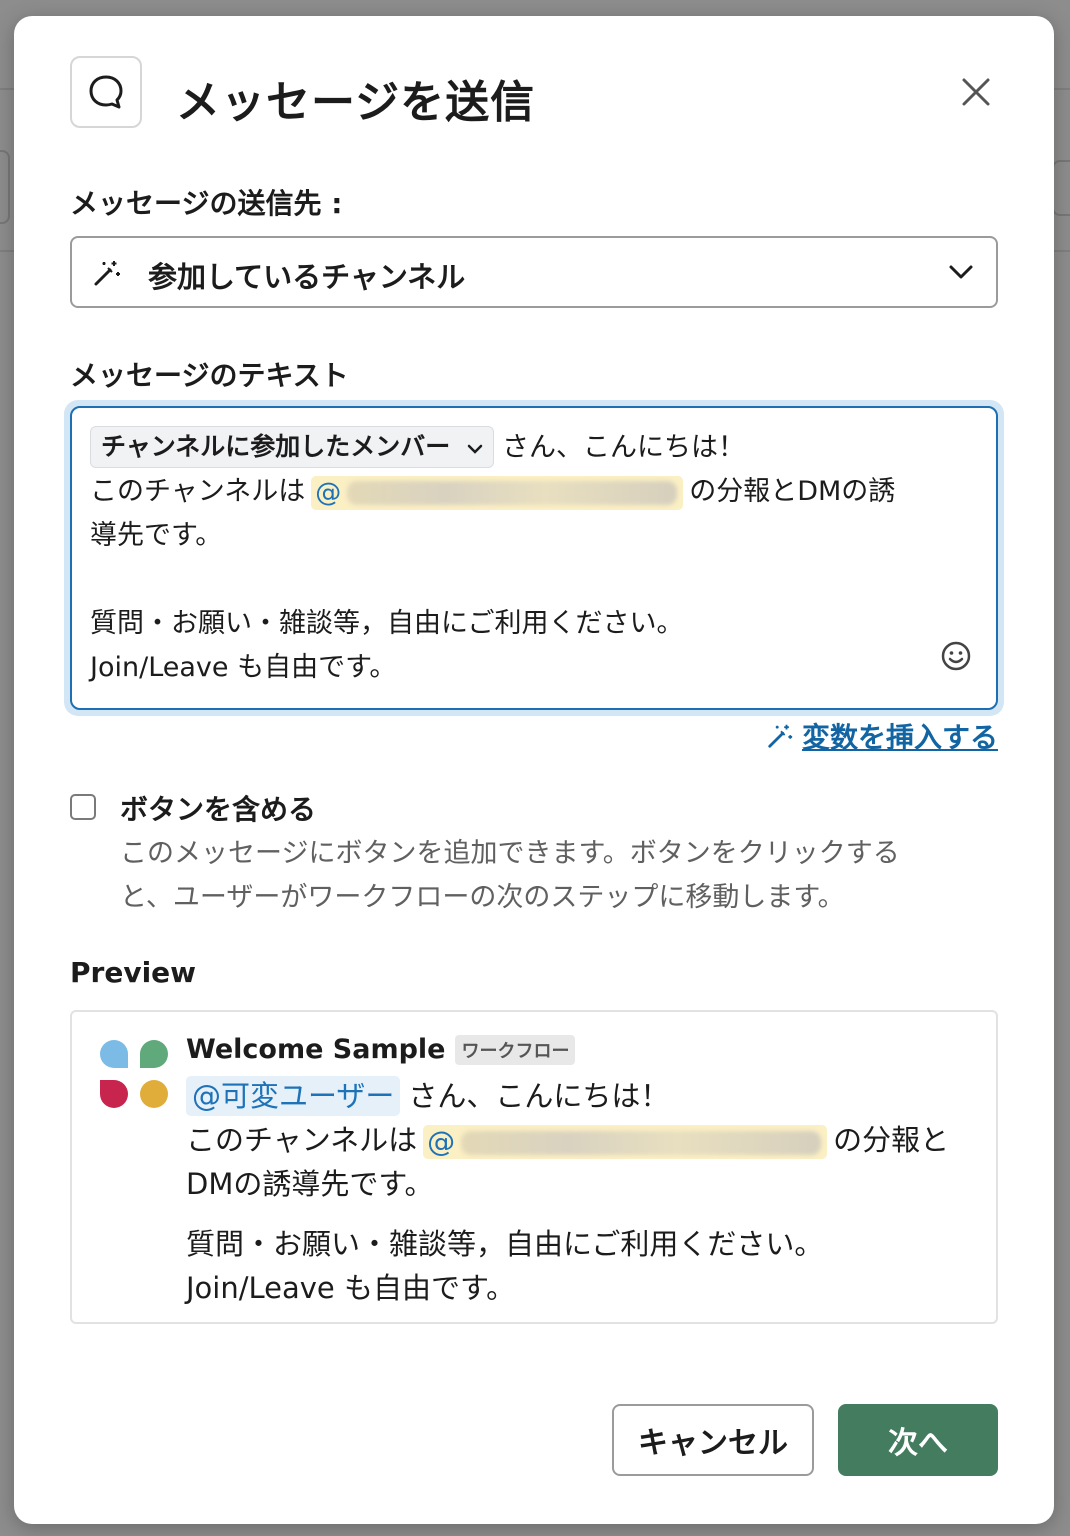 The image size is (1070, 1536). I want to click on workflow-badge: ワークフロー, so click(515, 1049).